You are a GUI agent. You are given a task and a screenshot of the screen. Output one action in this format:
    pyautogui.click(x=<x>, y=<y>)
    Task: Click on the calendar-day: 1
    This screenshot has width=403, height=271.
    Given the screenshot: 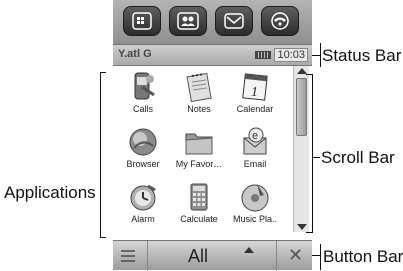 What is the action you would take?
    pyautogui.click(x=254, y=92)
    